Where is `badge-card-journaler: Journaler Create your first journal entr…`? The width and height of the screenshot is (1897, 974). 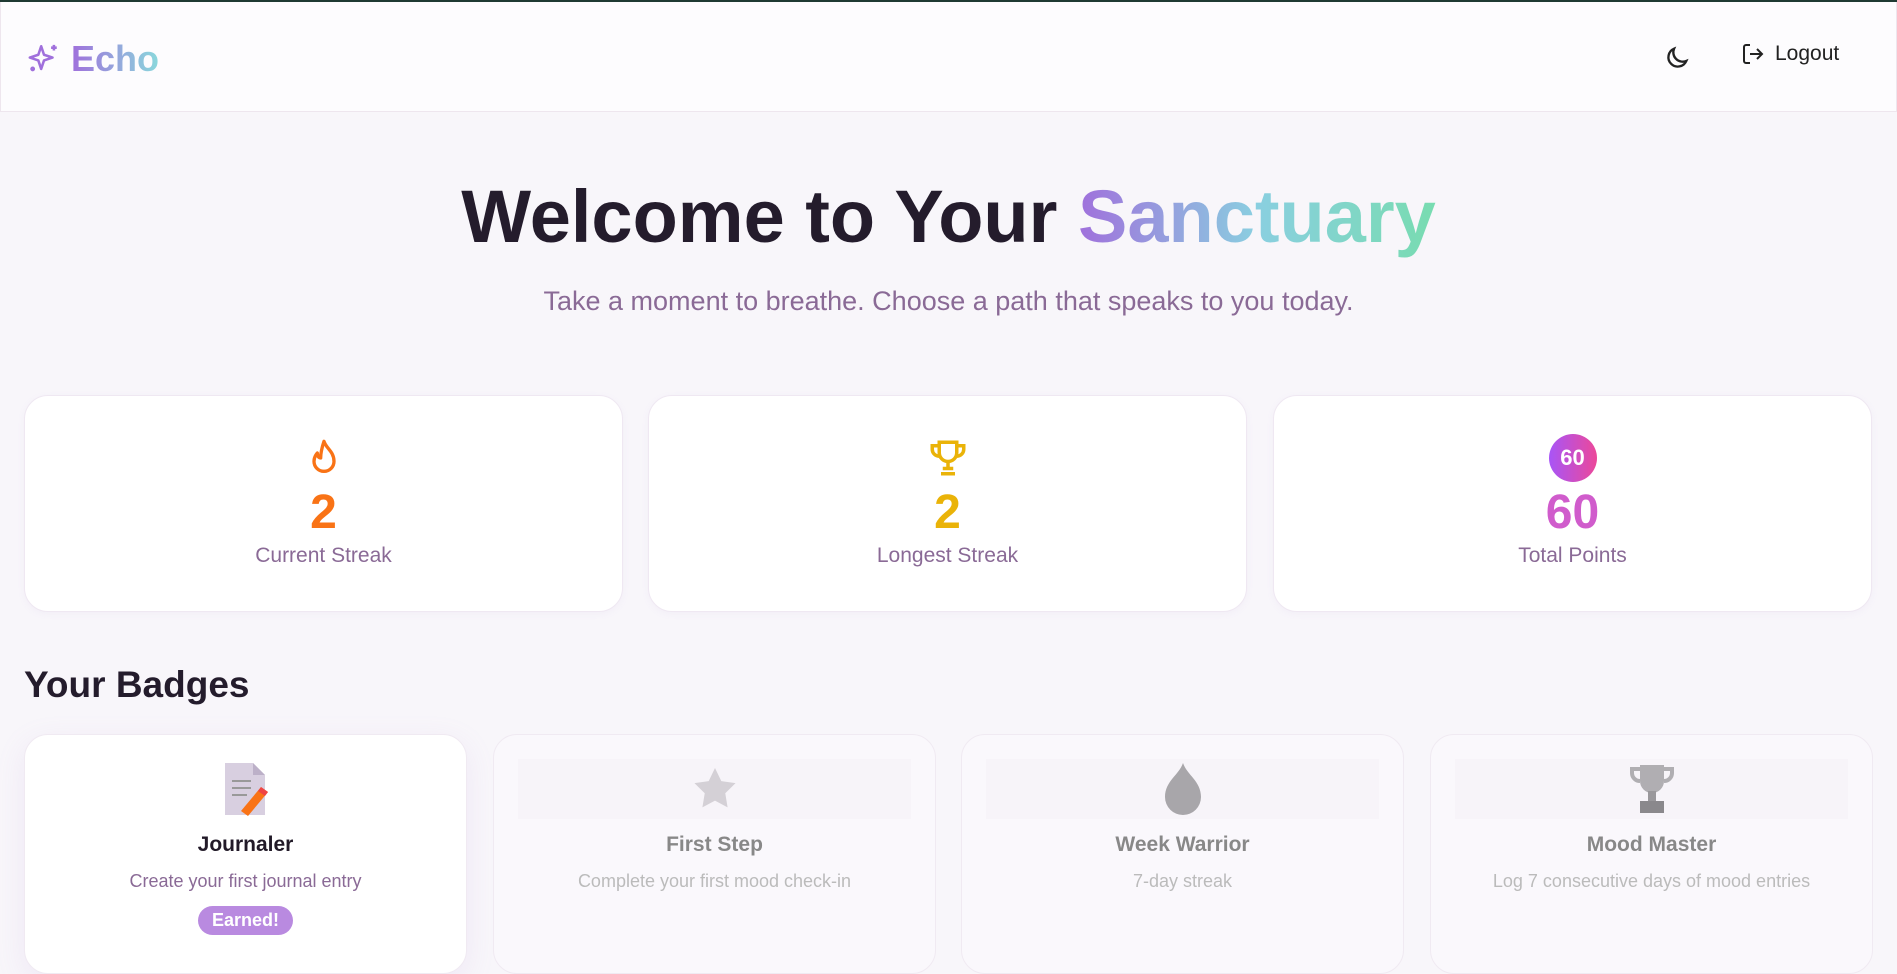 badge-card-journaler: Journaler Create your first journal entr… is located at coordinates (245, 854).